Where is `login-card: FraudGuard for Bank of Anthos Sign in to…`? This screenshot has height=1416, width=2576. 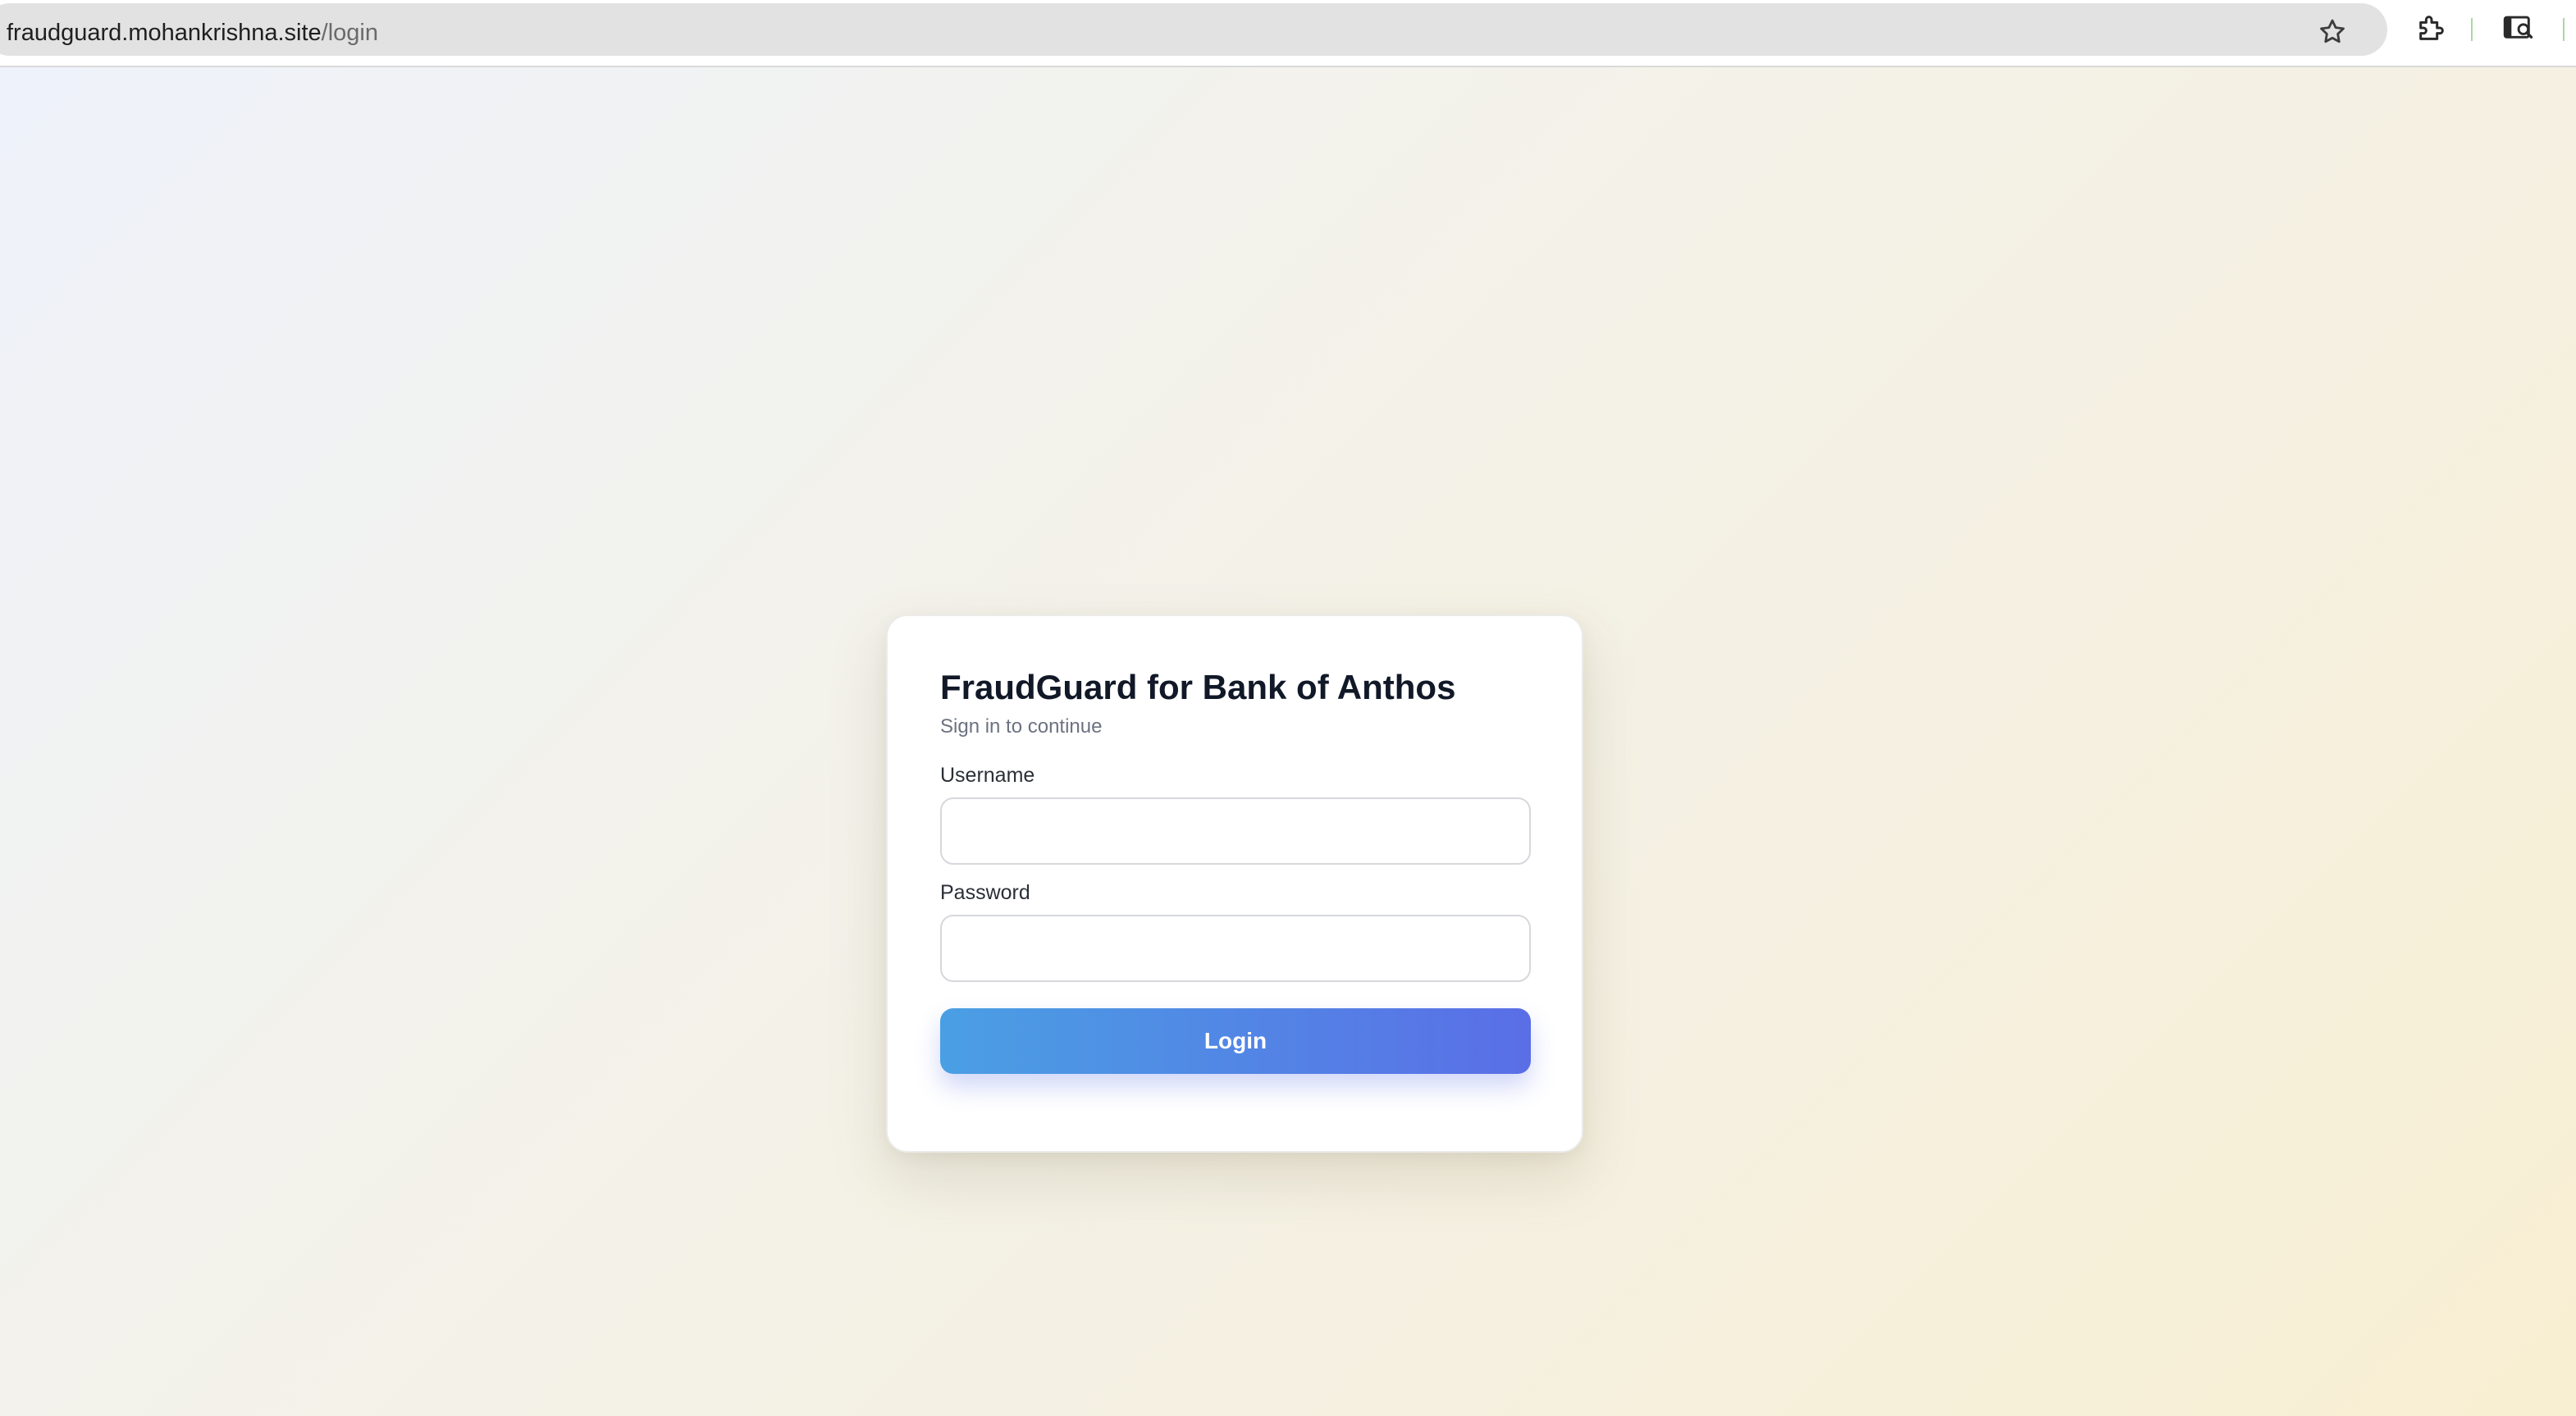 login-card: FraudGuard for Bank of Anthos Sign in to… is located at coordinates (1235, 883).